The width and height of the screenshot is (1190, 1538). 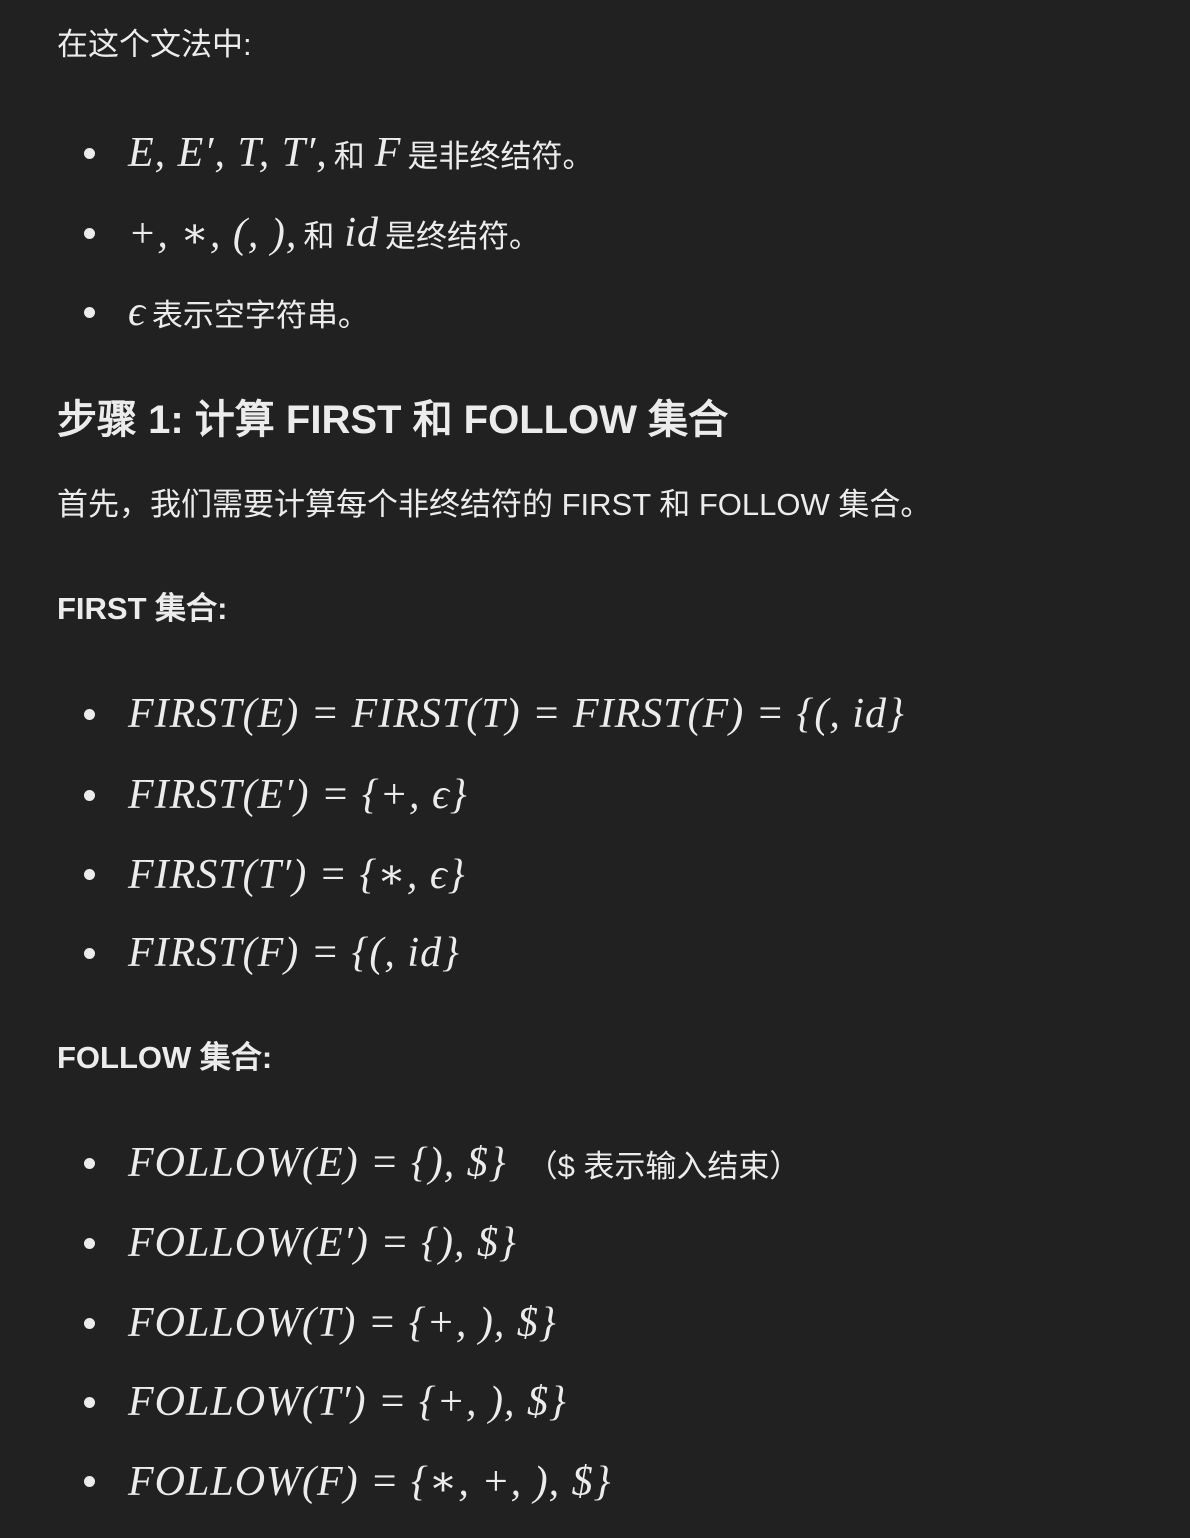 I want to click on list-item: FOLLOW(T′) = {+, ), $}, so click(x=325, y=1402).